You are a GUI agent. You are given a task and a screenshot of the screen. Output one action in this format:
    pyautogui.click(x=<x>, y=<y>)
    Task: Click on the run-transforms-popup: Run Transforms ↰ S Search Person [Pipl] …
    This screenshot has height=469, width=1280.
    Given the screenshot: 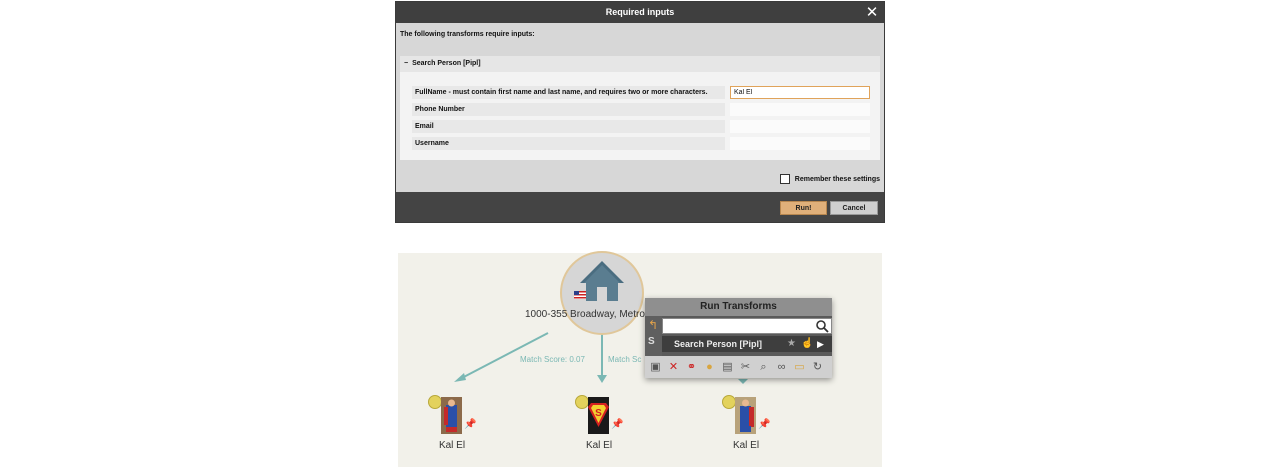 What is the action you would take?
    pyautogui.click(x=738, y=338)
    